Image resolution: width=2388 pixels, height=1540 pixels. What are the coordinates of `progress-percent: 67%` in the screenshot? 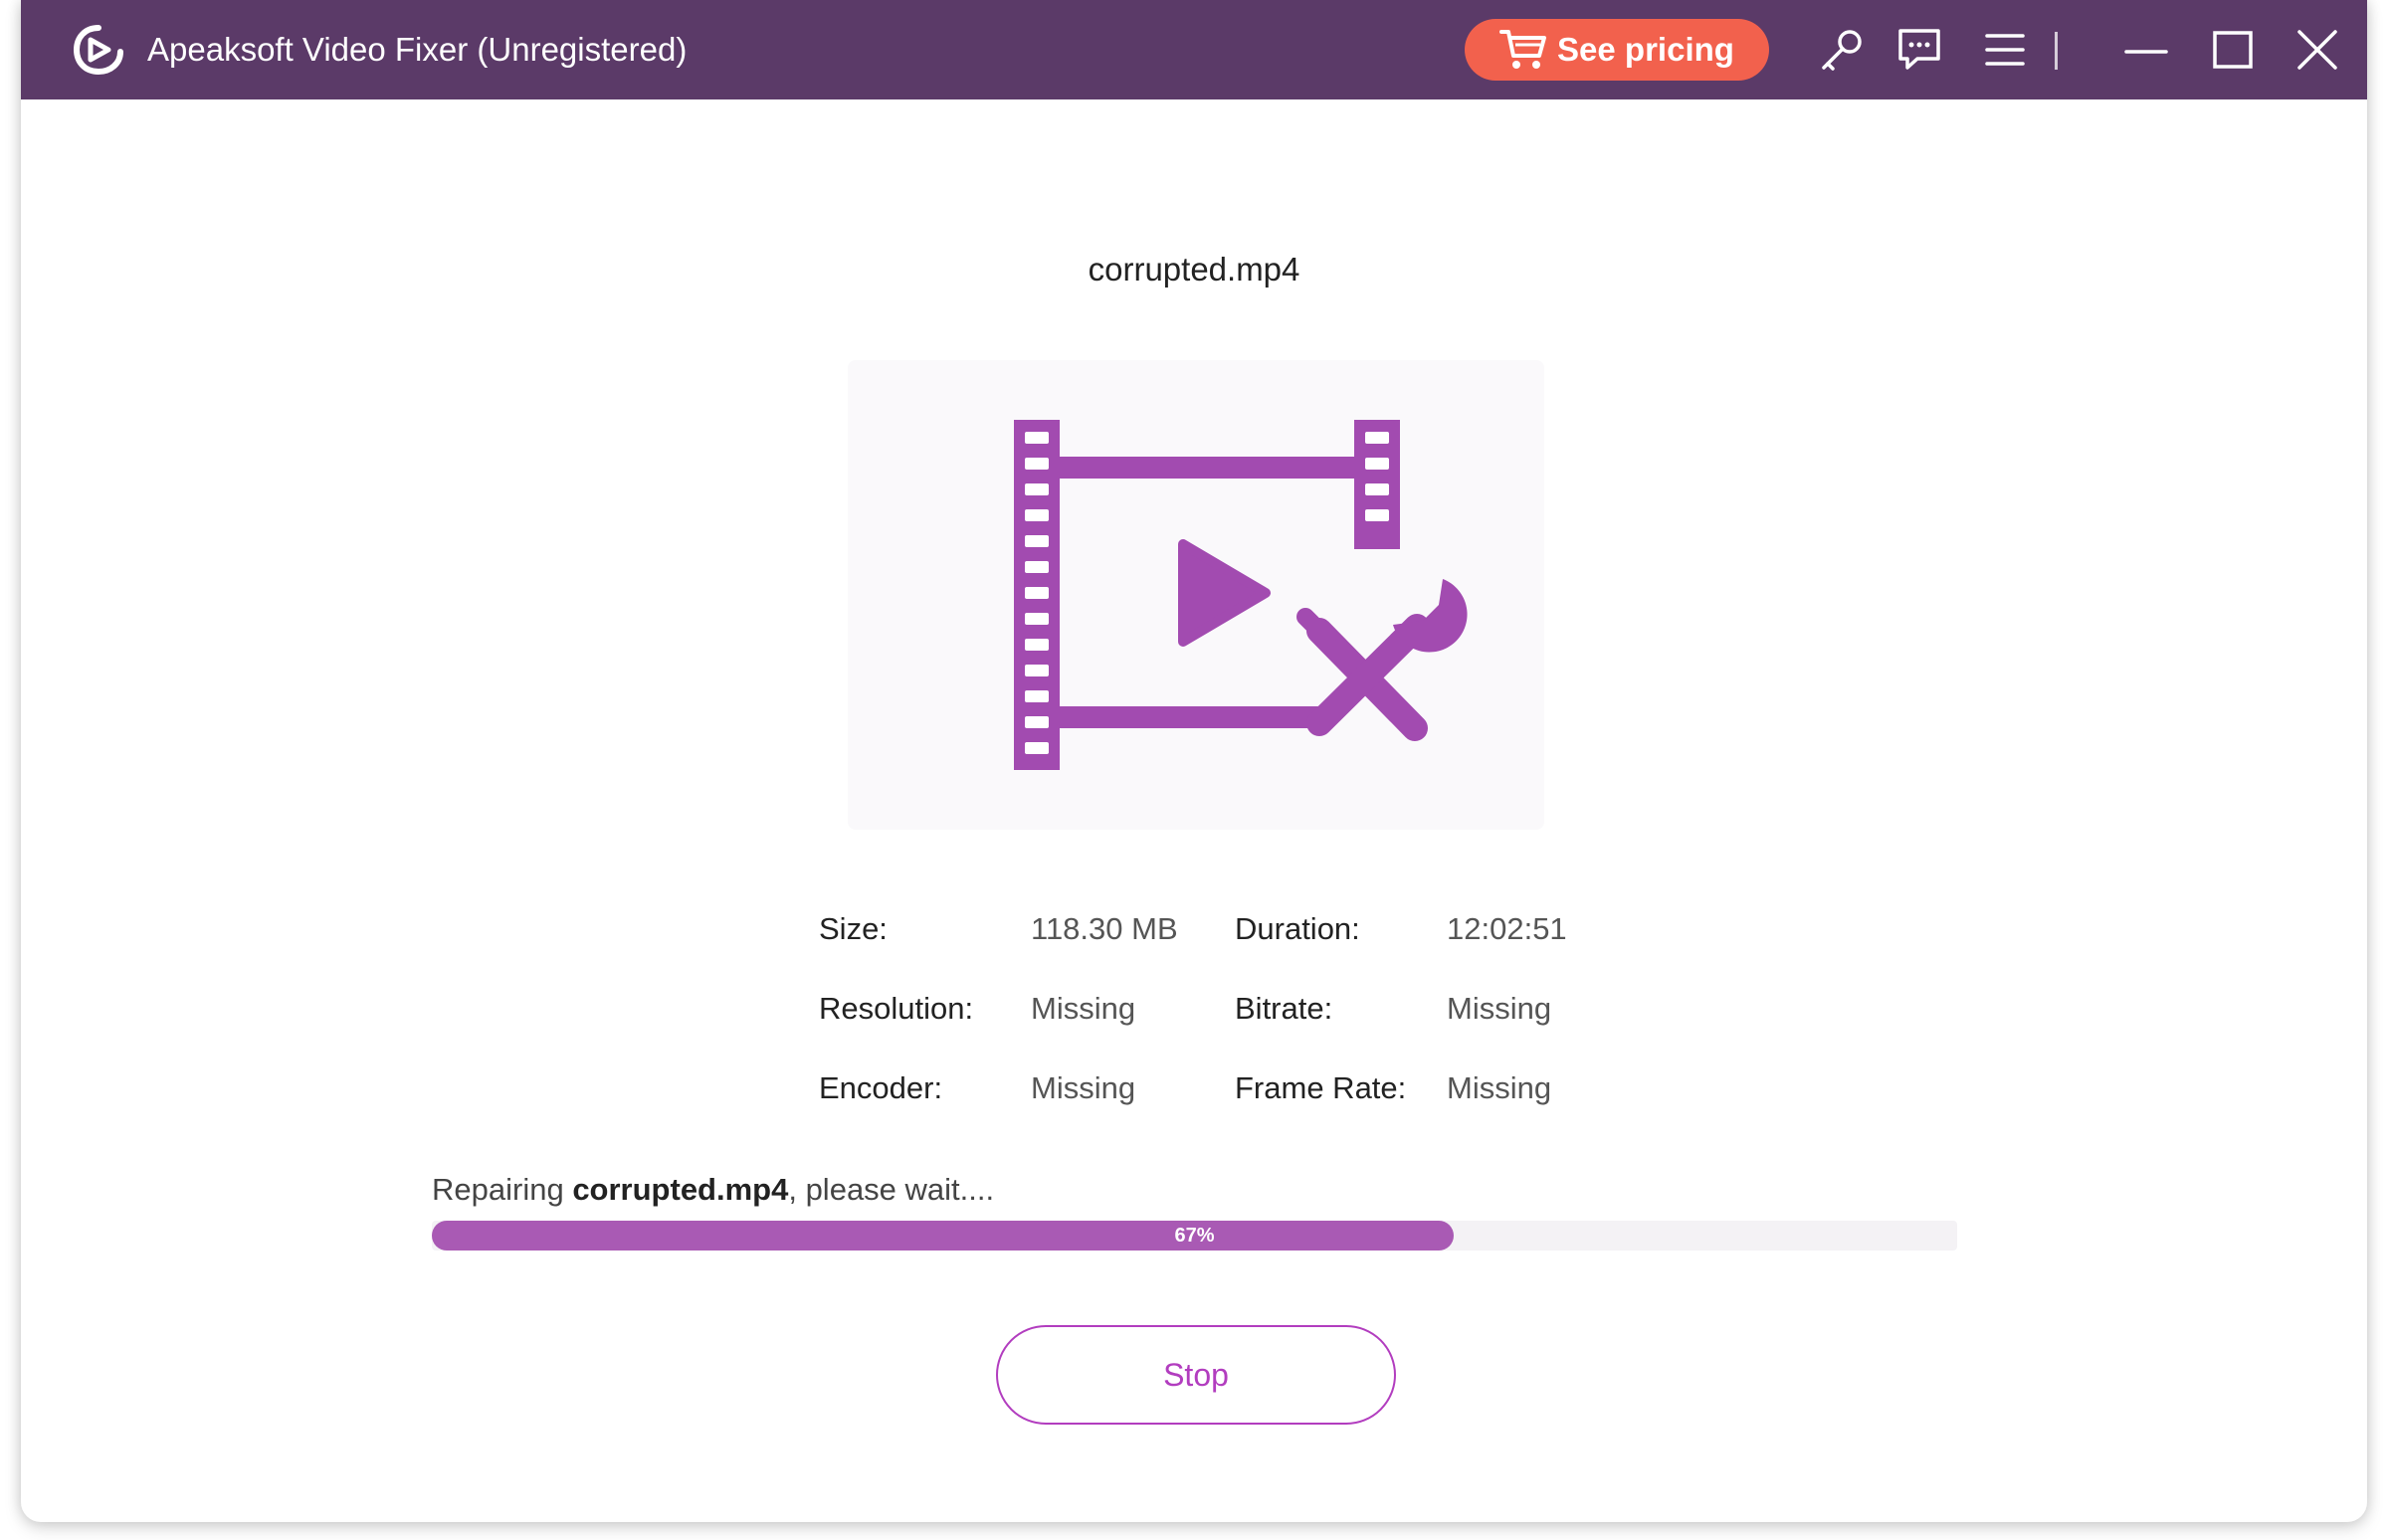 It's located at (1194, 1236).